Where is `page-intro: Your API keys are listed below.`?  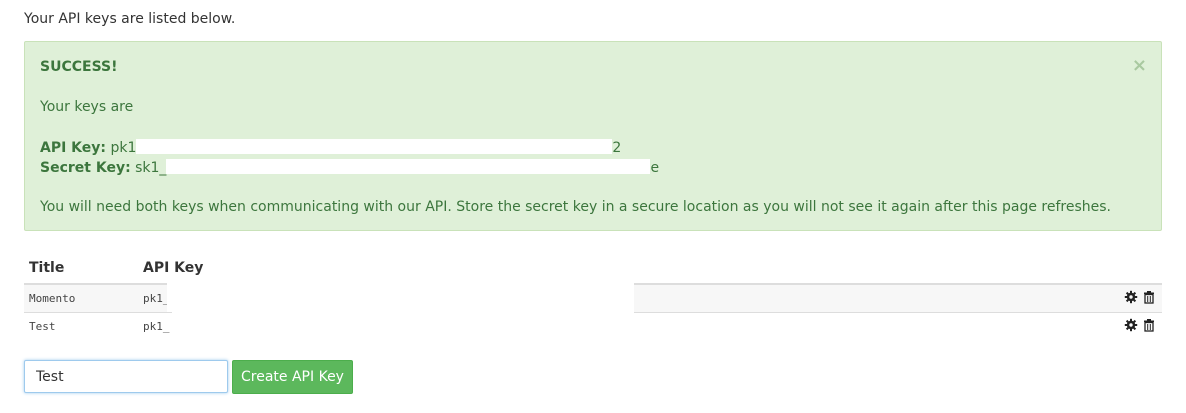
page-intro: Your API keys are listed below. is located at coordinates (130, 19).